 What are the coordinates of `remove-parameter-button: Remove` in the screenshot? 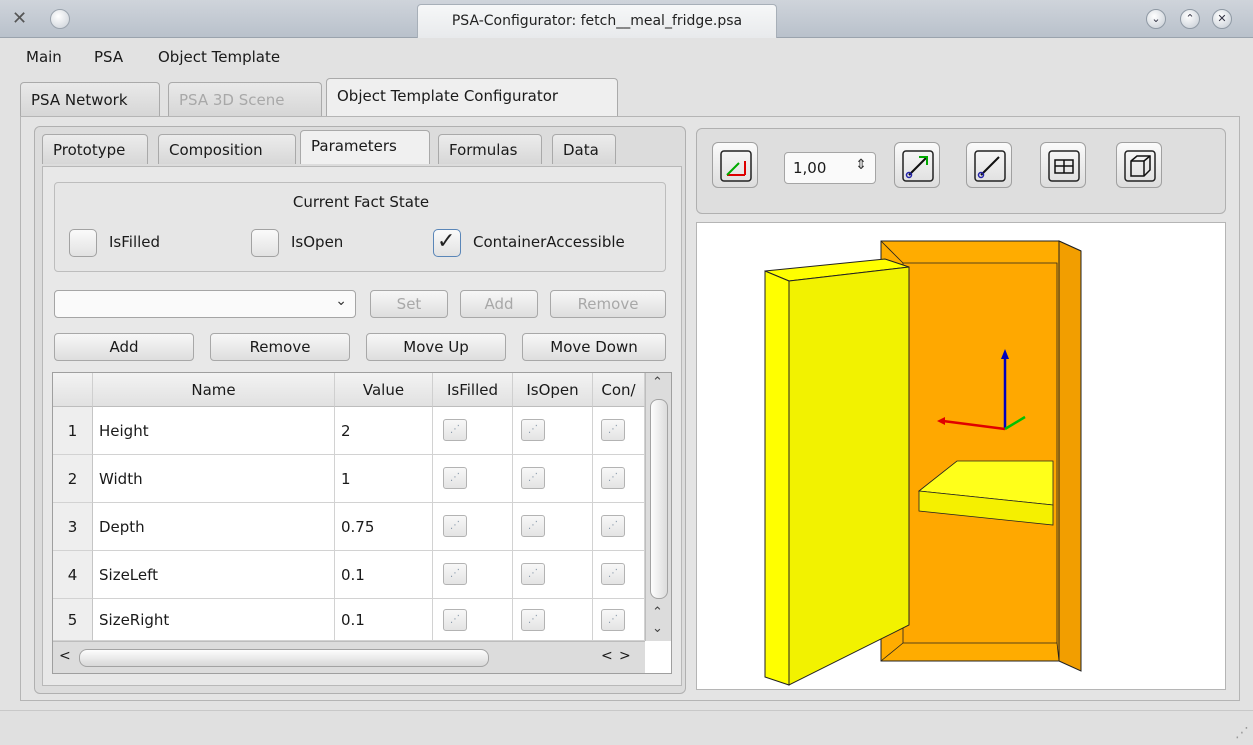 It's located at (280, 347).